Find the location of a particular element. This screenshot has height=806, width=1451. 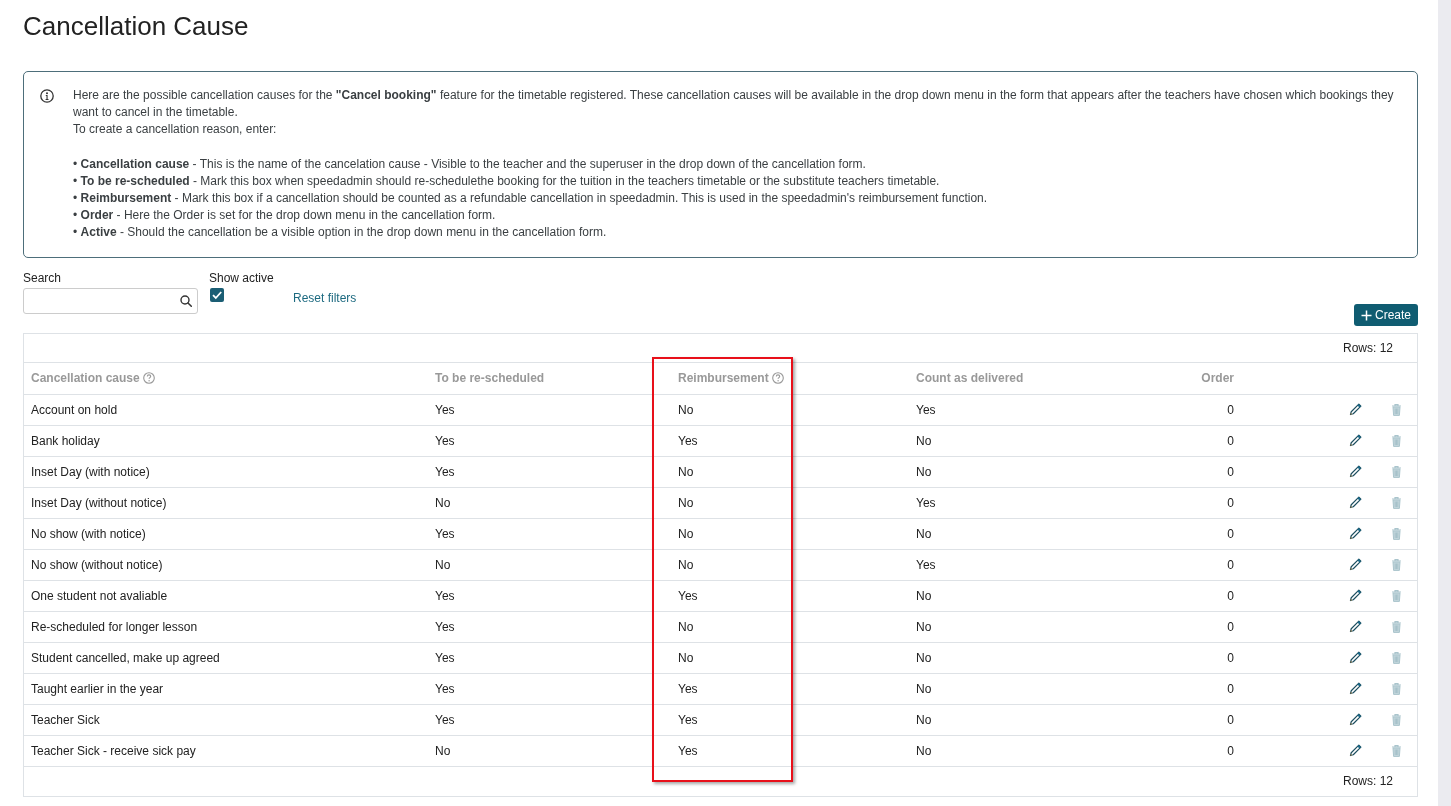

info-bullet-item: • Reimbursement - Mark this box if a cancellation should be counted as a refundable cancellation in speedadmin. This is used in the speedadmin's reimbursement function. is located at coordinates (531, 198).